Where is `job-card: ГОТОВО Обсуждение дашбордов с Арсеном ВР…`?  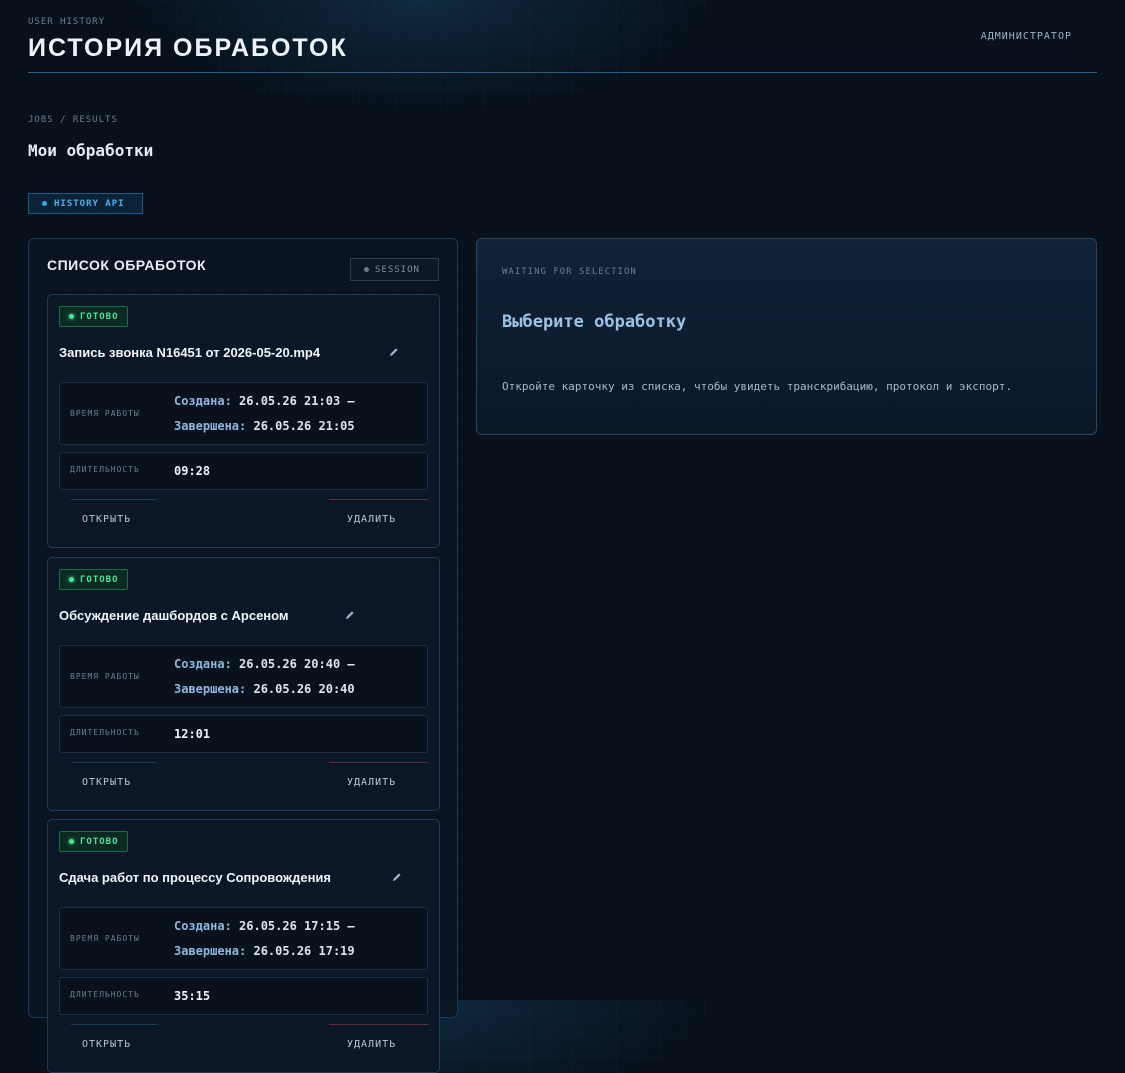 job-card: ГОТОВО Обсуждение дашбордов с Арсеном ВР… is located at coordinates (243, 684).